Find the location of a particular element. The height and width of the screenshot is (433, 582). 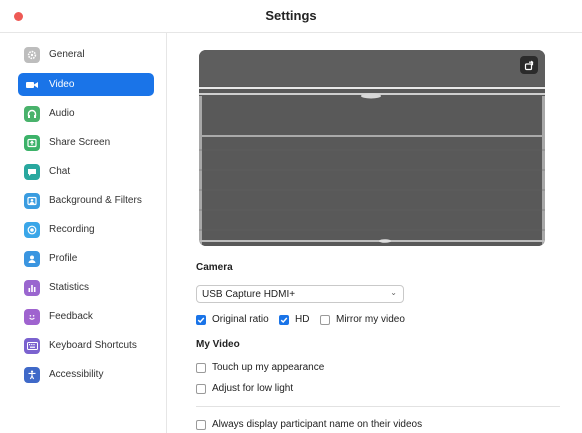

gear-icon is located at coordinates (32, 54).